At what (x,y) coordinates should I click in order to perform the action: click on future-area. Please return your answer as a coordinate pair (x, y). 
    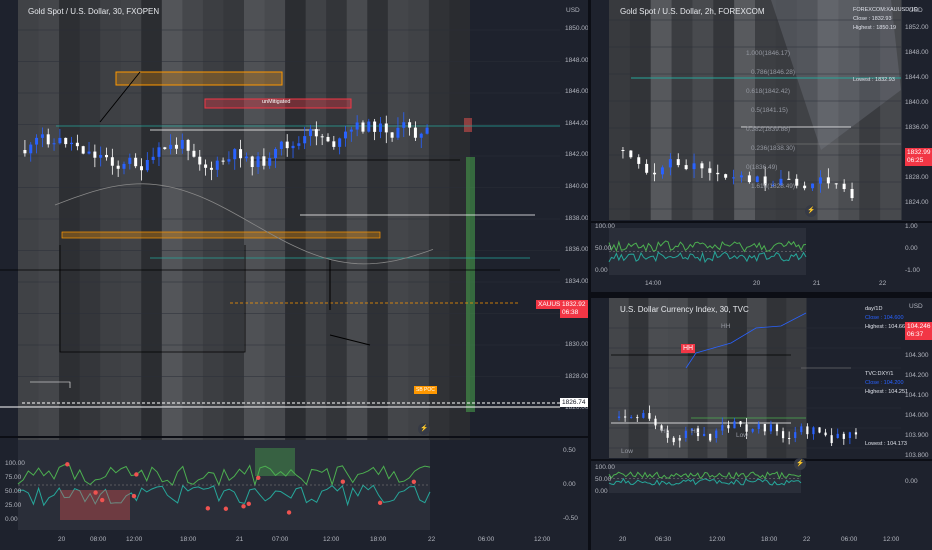
    Looking at the image, I should click on (515, 220).